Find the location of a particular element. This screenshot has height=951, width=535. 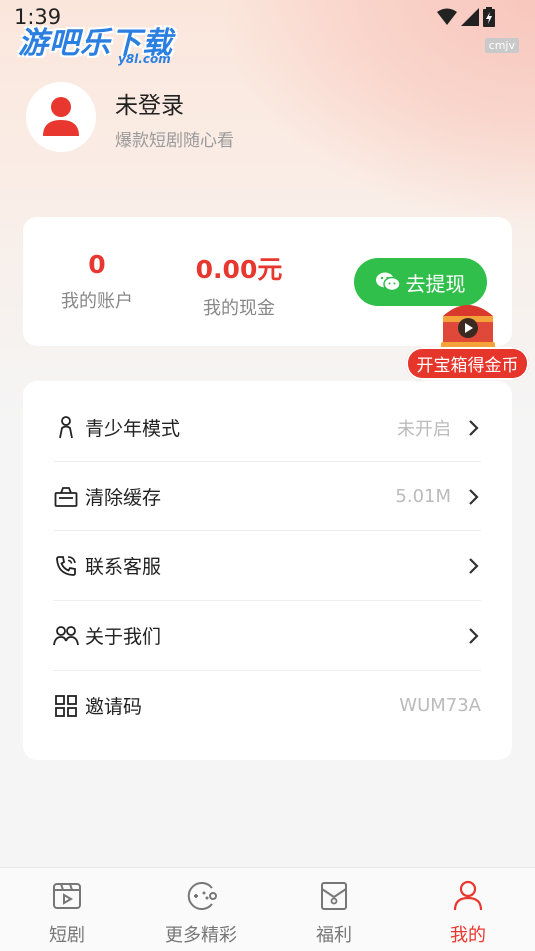

treasure-box-badge: 开宝箱得金币 is located at coordinates (467, 339).